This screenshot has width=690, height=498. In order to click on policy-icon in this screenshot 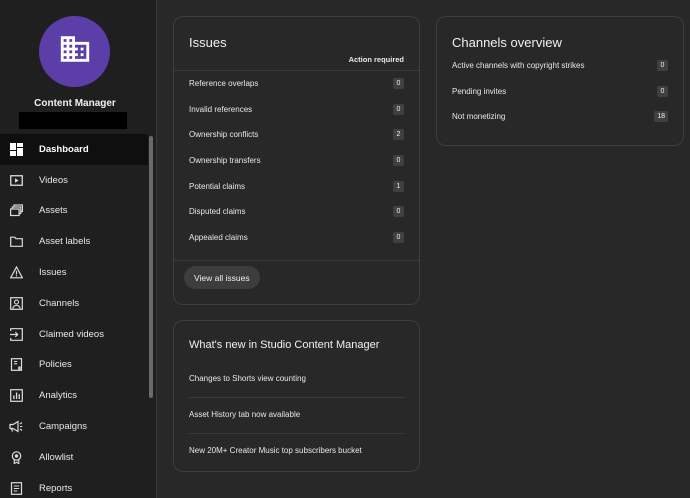, I will do `click(16, 365)`.